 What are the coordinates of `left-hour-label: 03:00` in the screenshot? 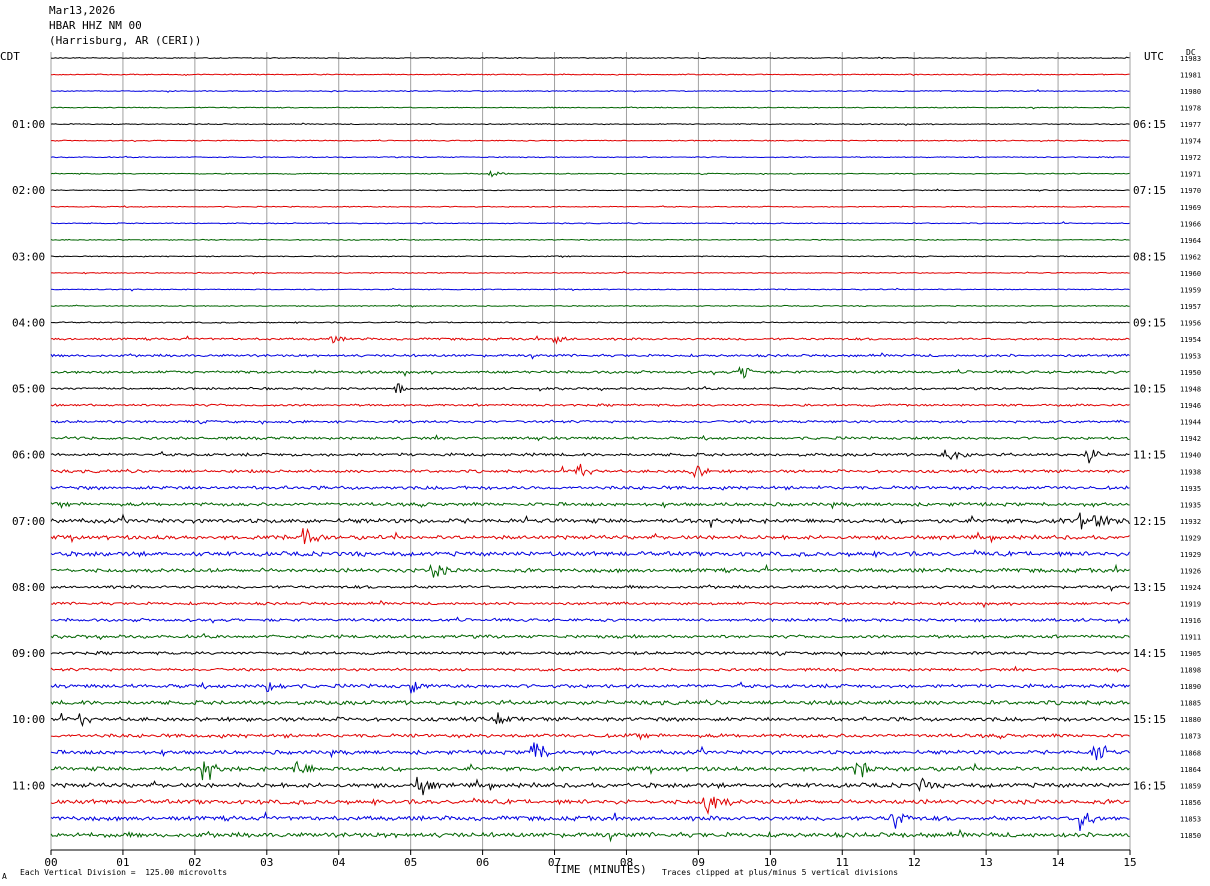 It's located at (28, 256).